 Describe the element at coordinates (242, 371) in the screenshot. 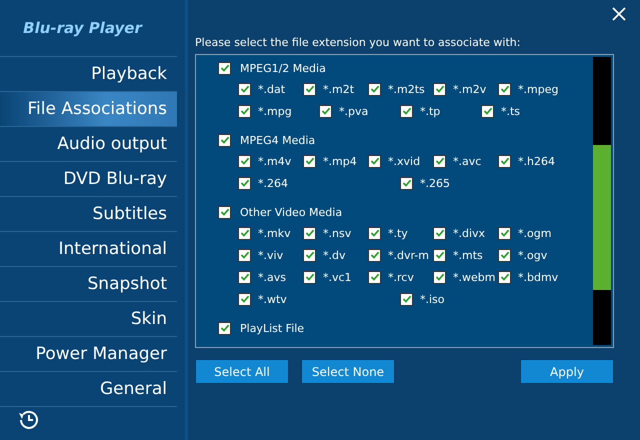

I see `action-button: Select All` at that location.